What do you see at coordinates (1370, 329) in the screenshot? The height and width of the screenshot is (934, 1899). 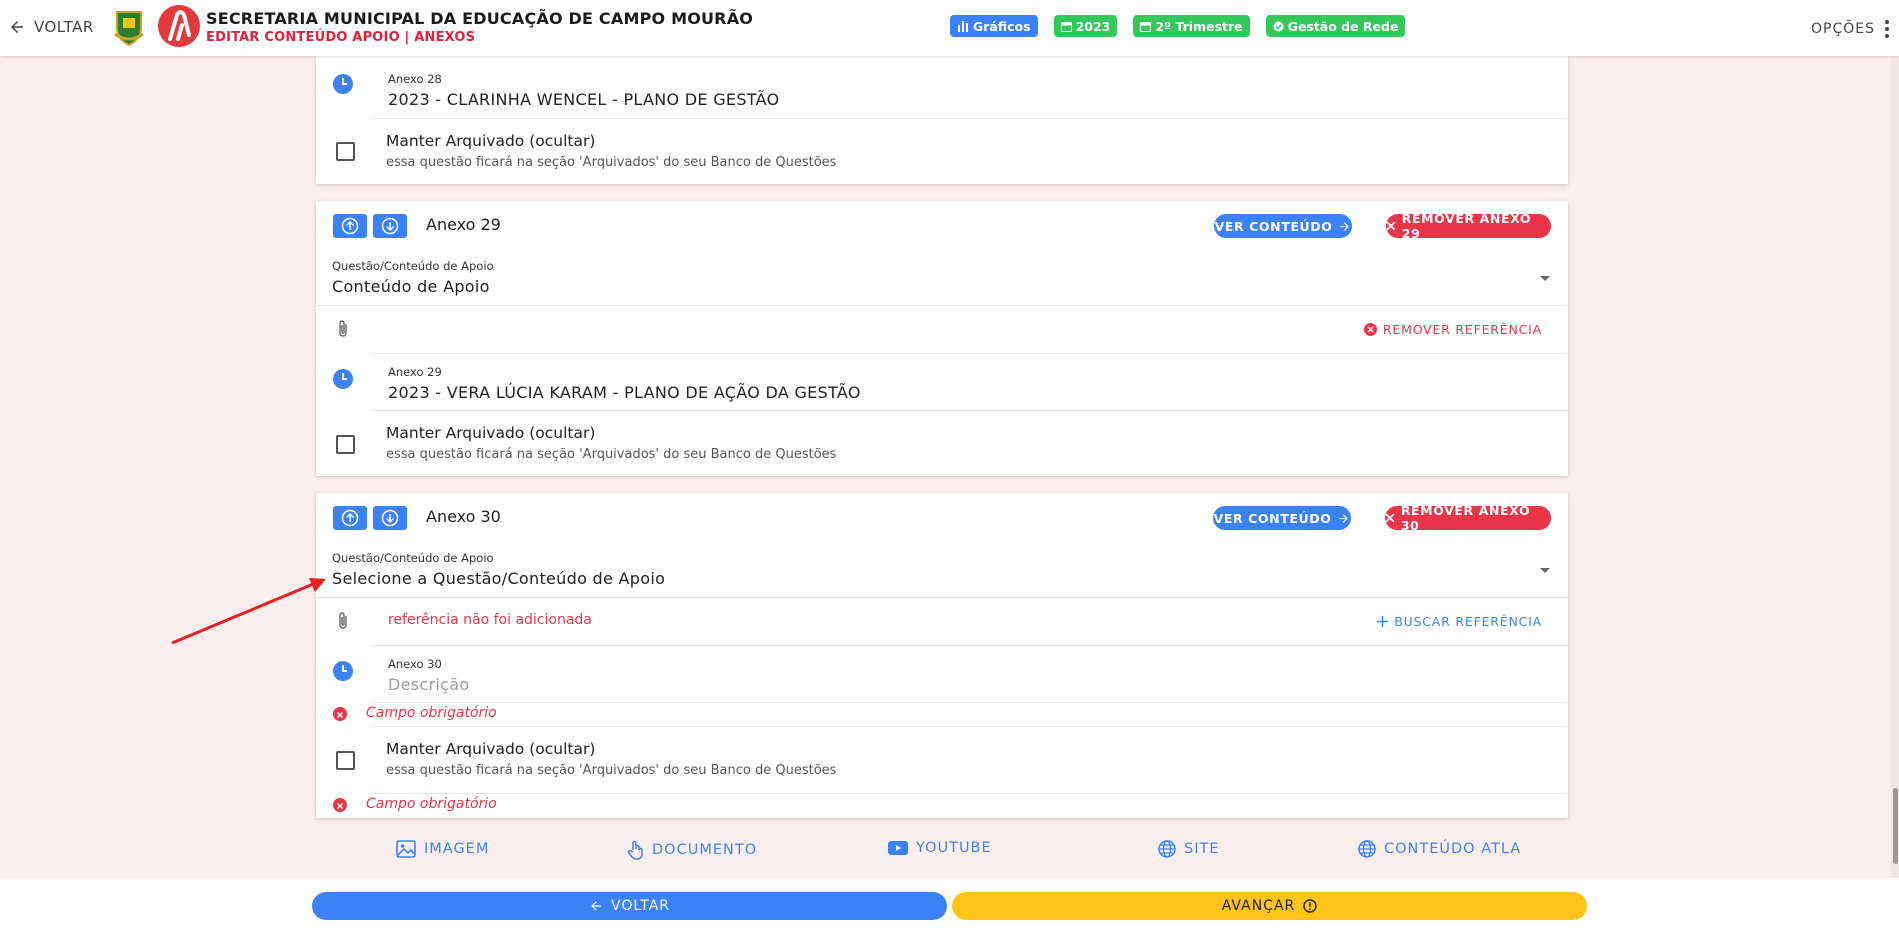 I see `close-circle-icon` at bounding box center [1370, 329].